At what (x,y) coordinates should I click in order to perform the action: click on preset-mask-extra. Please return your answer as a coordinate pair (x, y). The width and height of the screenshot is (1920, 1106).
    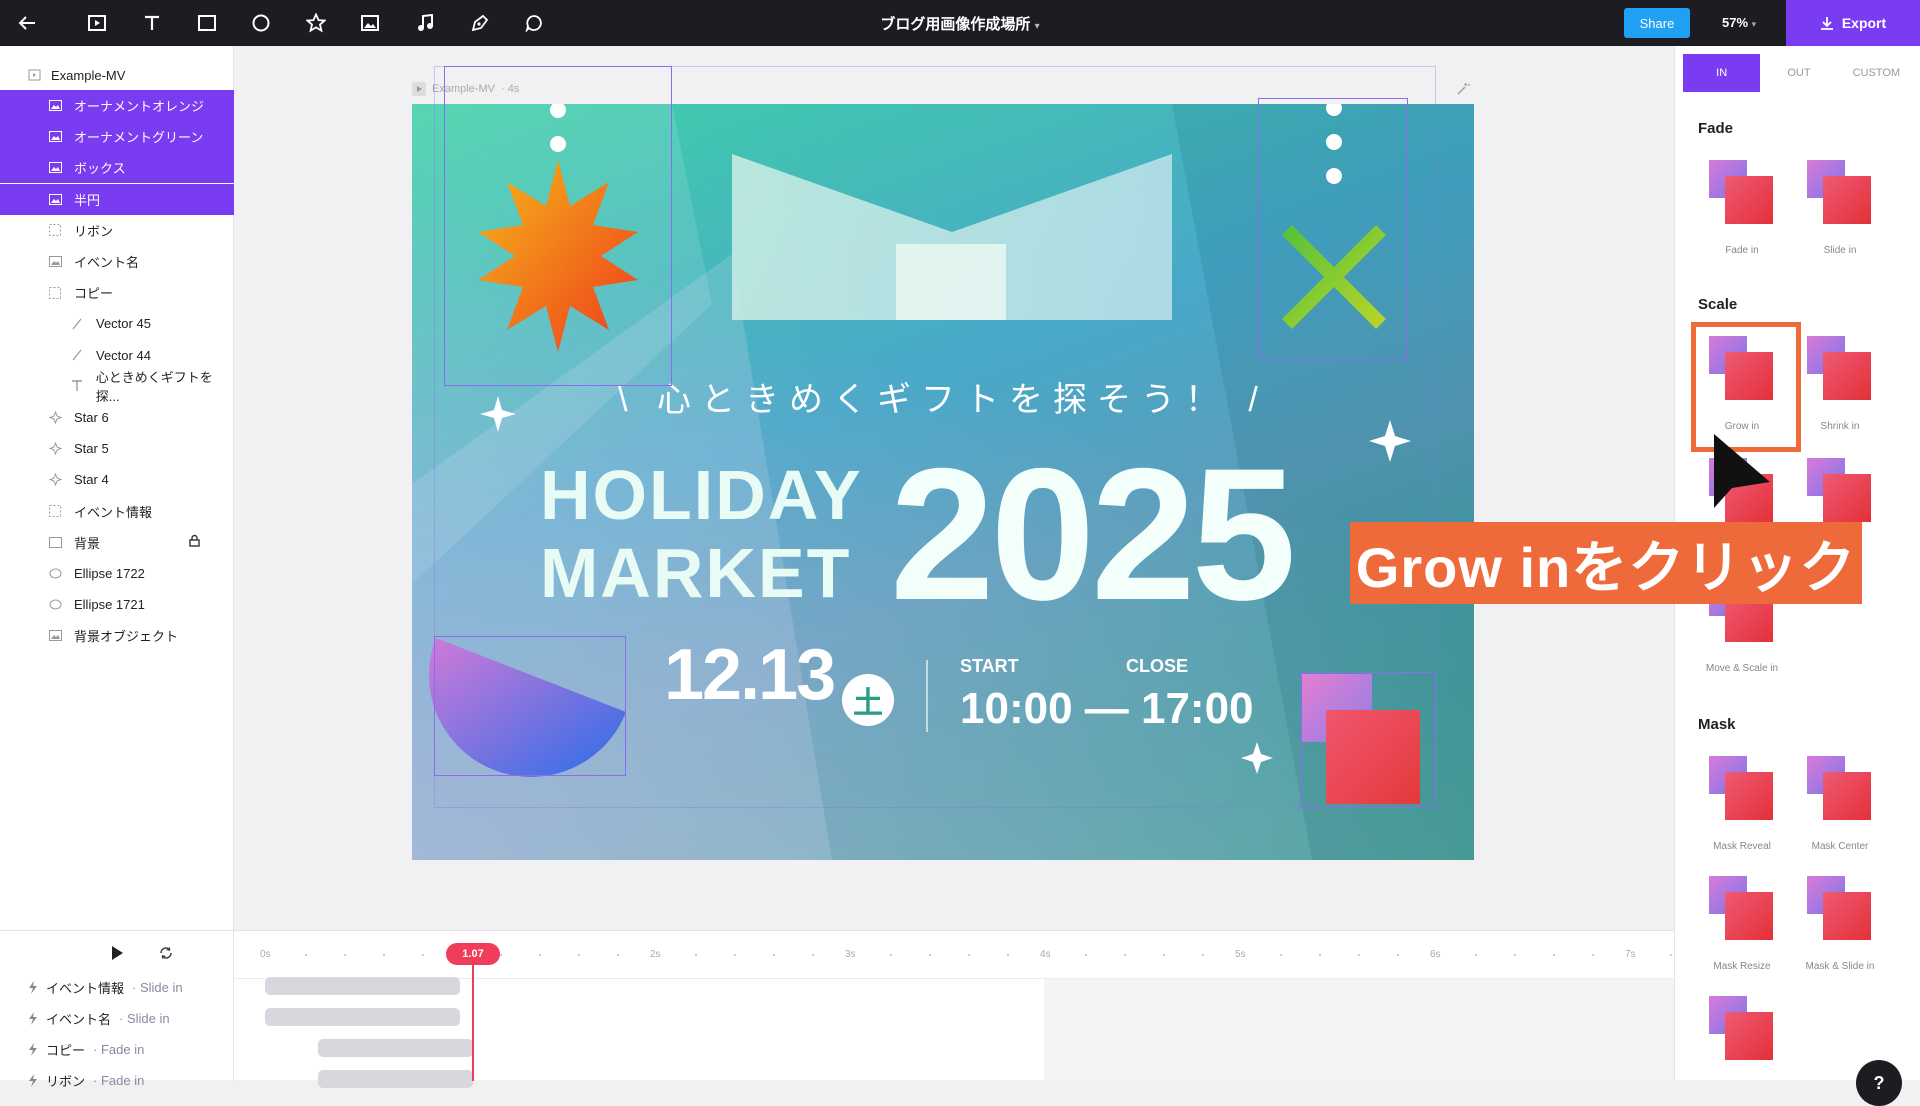
    Looking at the image, I should click on (1742, 1045).